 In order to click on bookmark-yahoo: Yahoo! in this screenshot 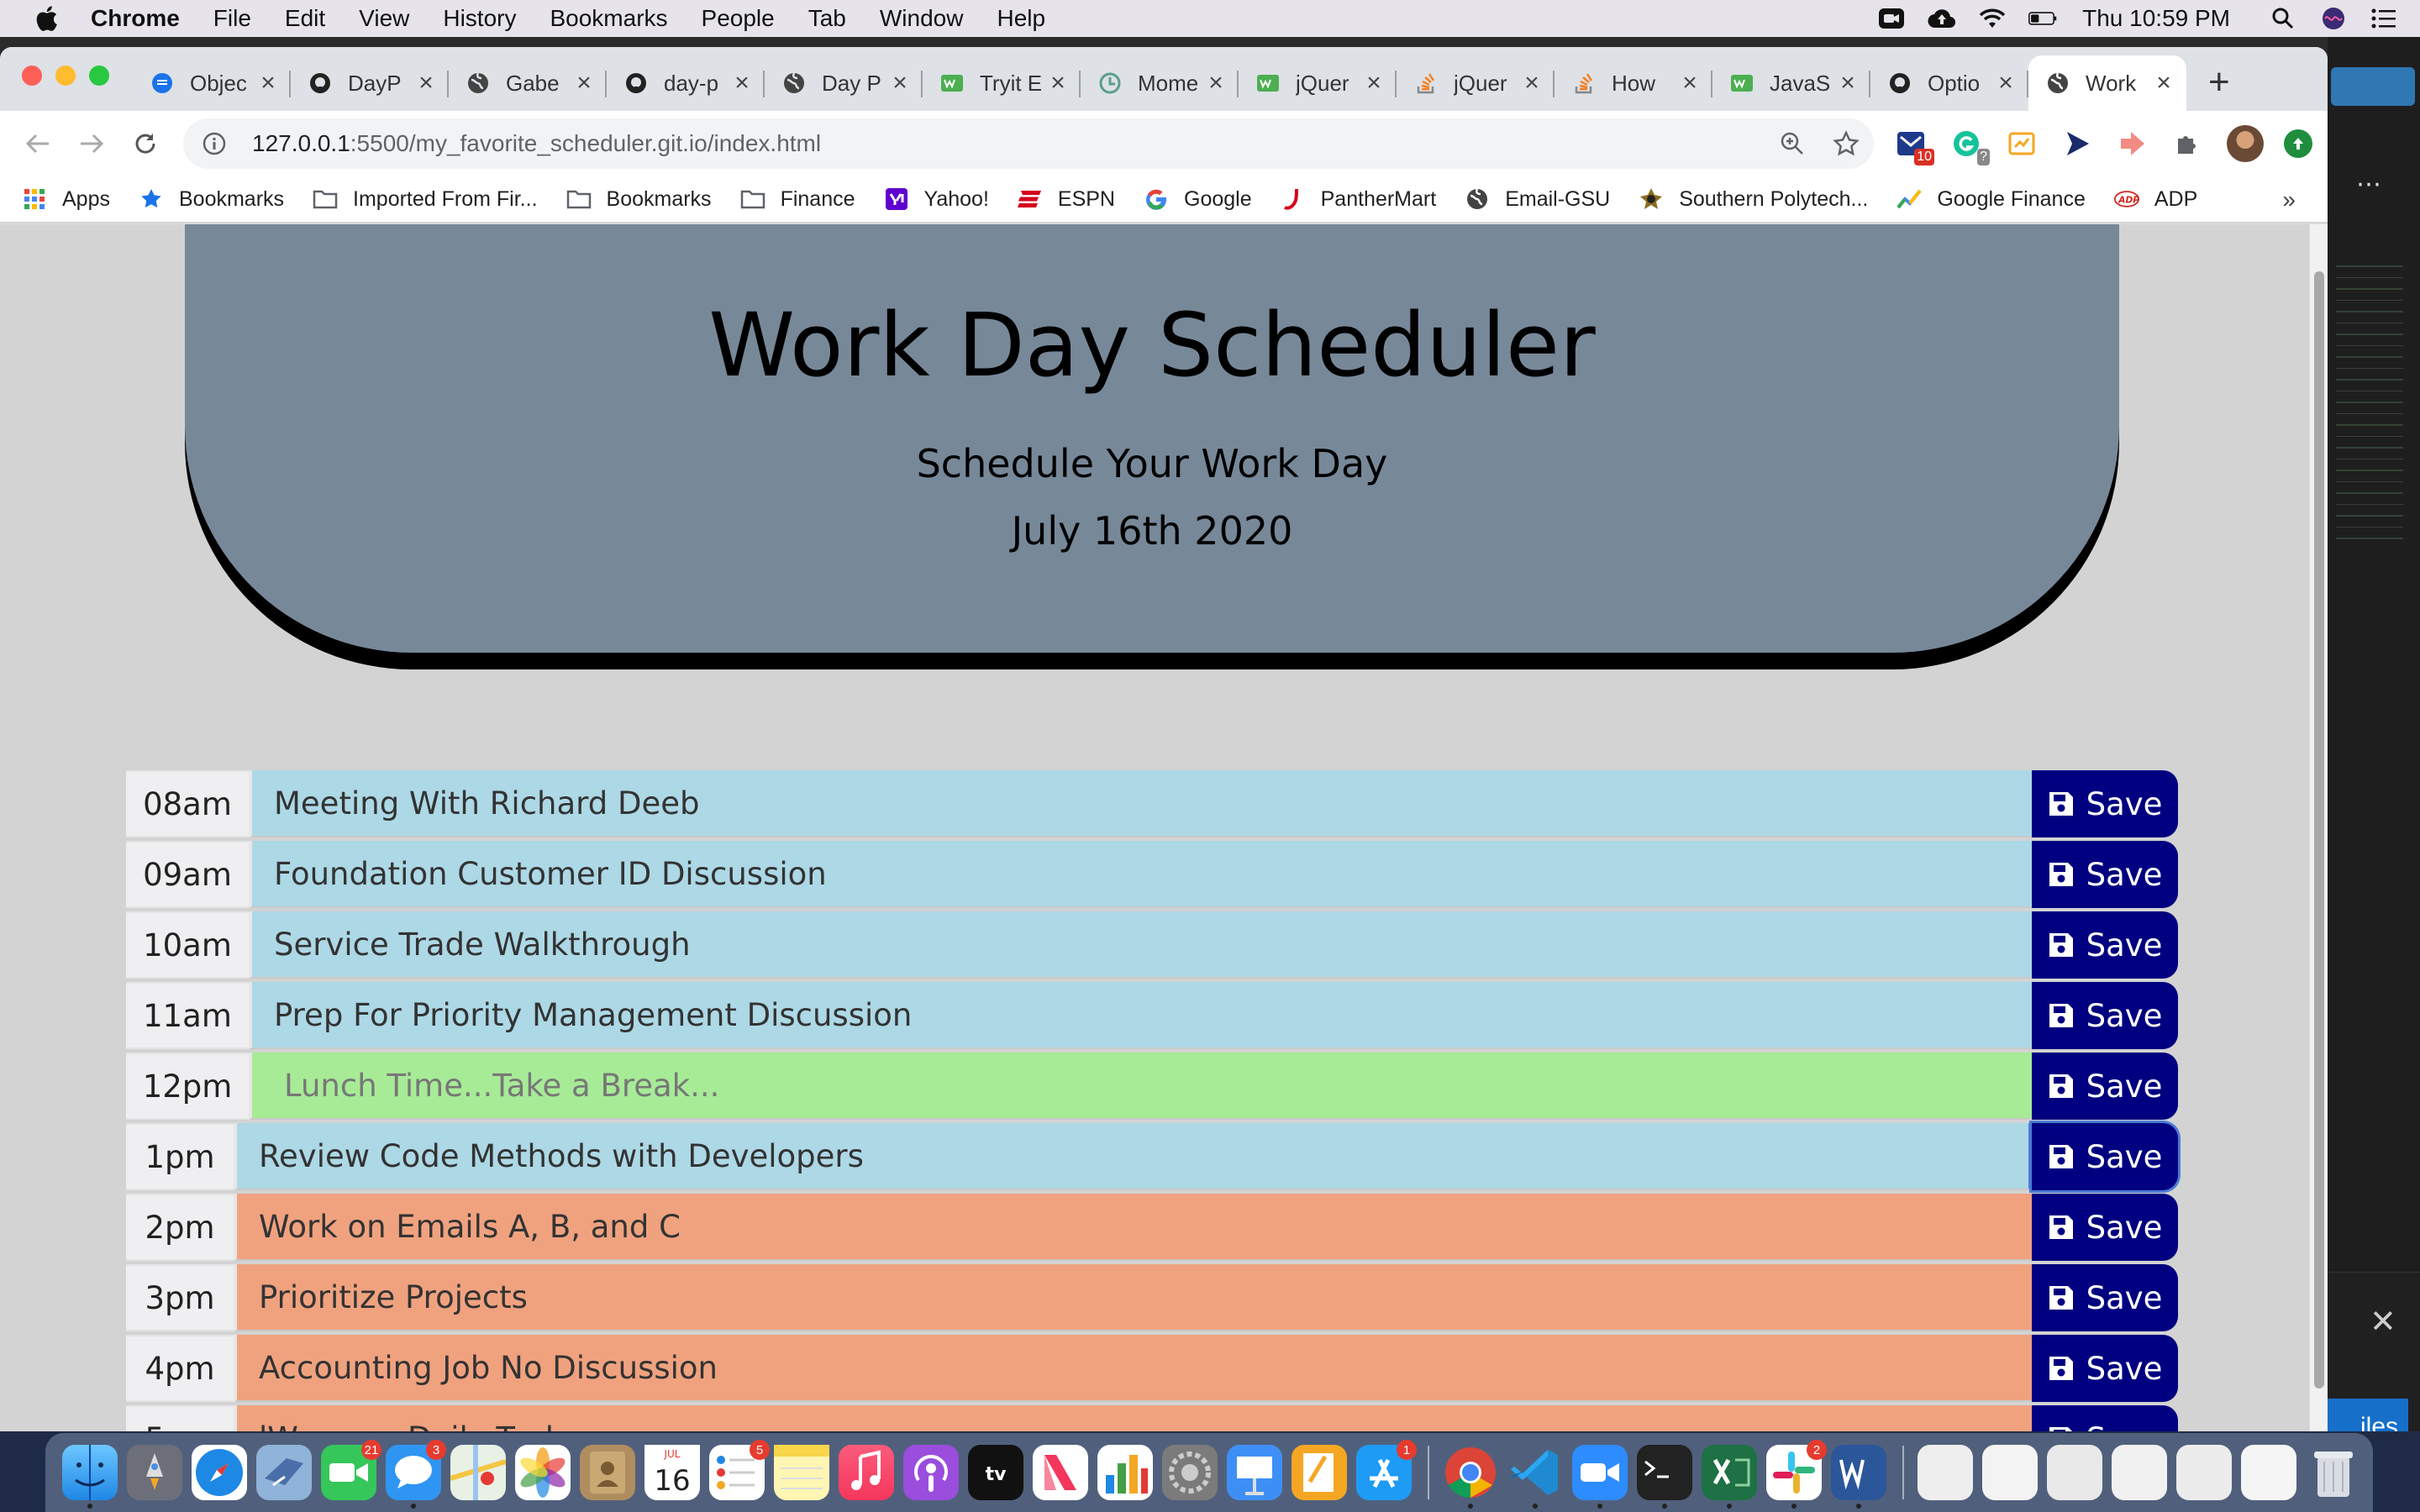, I will do `click(936, 199)`.